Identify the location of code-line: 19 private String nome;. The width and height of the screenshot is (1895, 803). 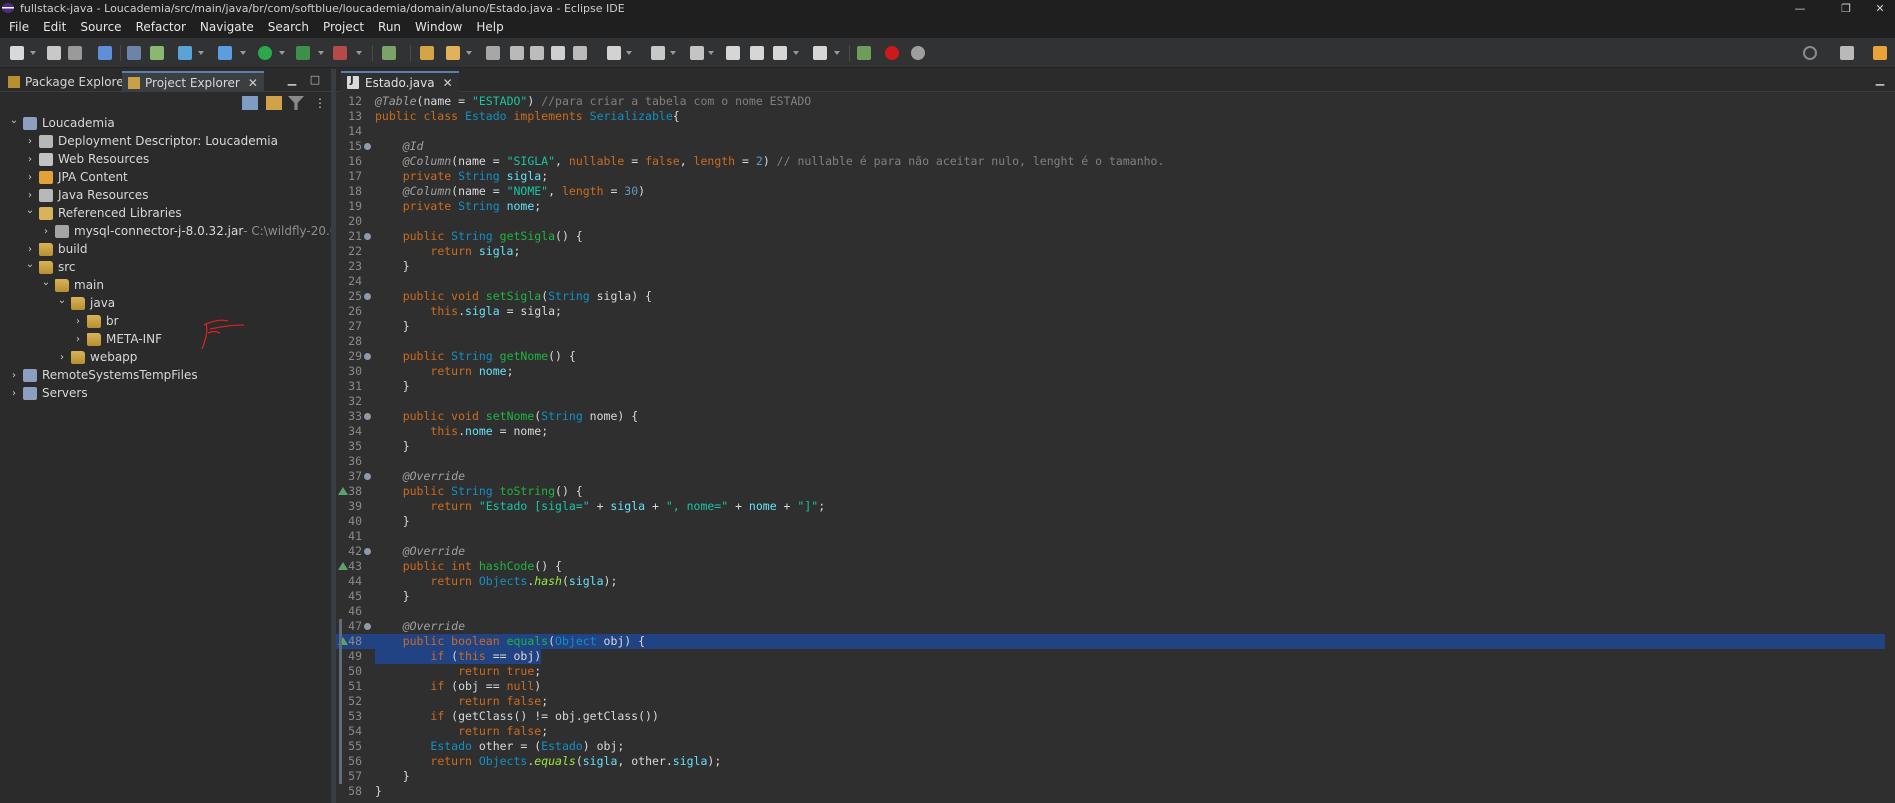
(1110, 206).